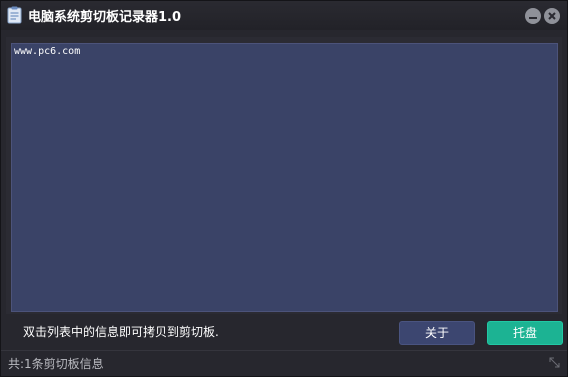  I want to click on usage-hint: 双击列表中的信息即可拷贝到剪切板., so click(121, 332).